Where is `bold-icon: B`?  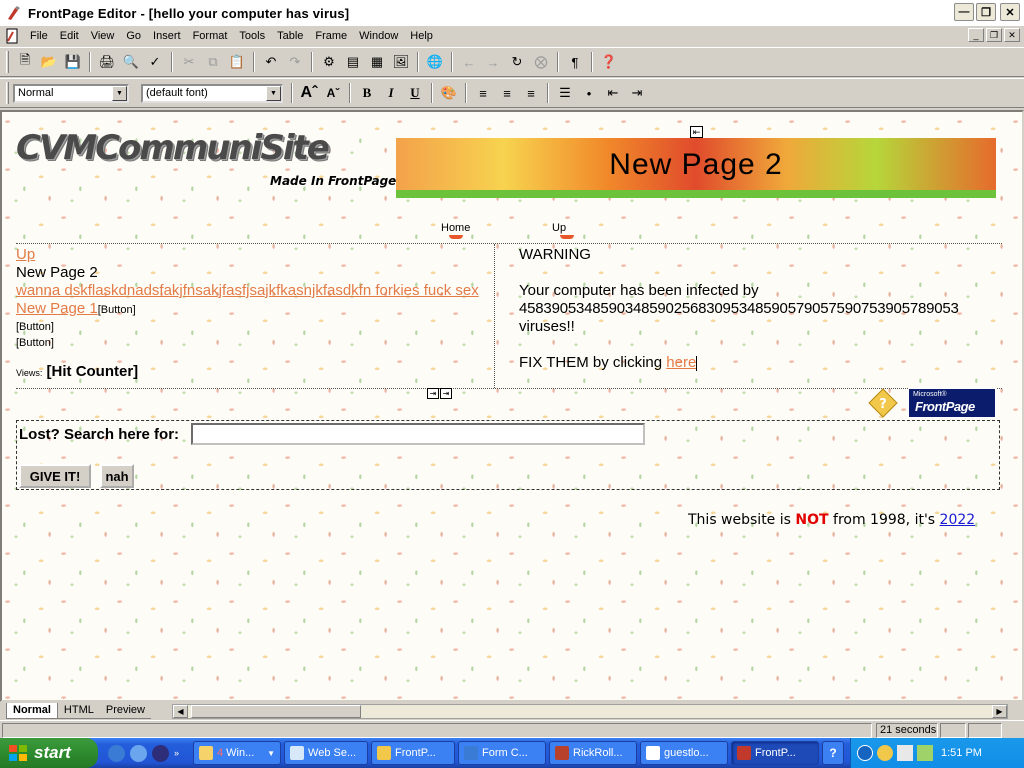 bold-icon: B is located at coordinates (367, 93).